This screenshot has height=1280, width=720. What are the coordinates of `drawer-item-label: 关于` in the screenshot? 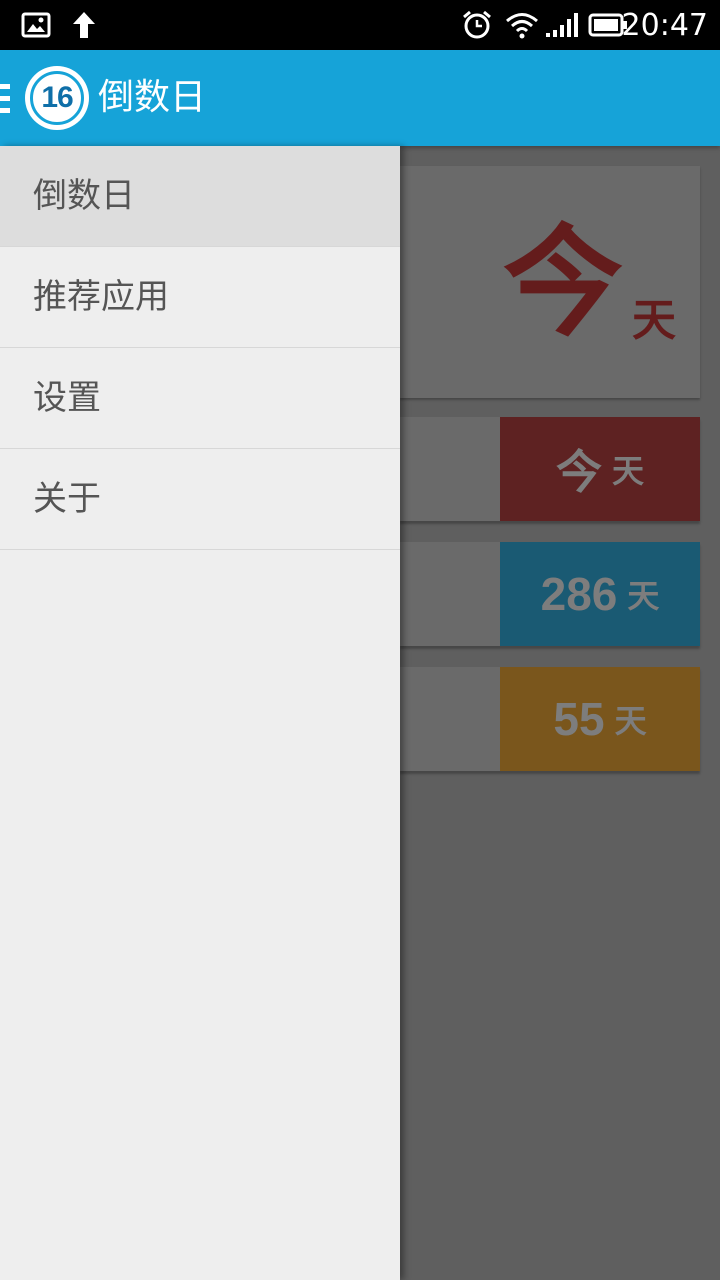 It's located at (67, 499).